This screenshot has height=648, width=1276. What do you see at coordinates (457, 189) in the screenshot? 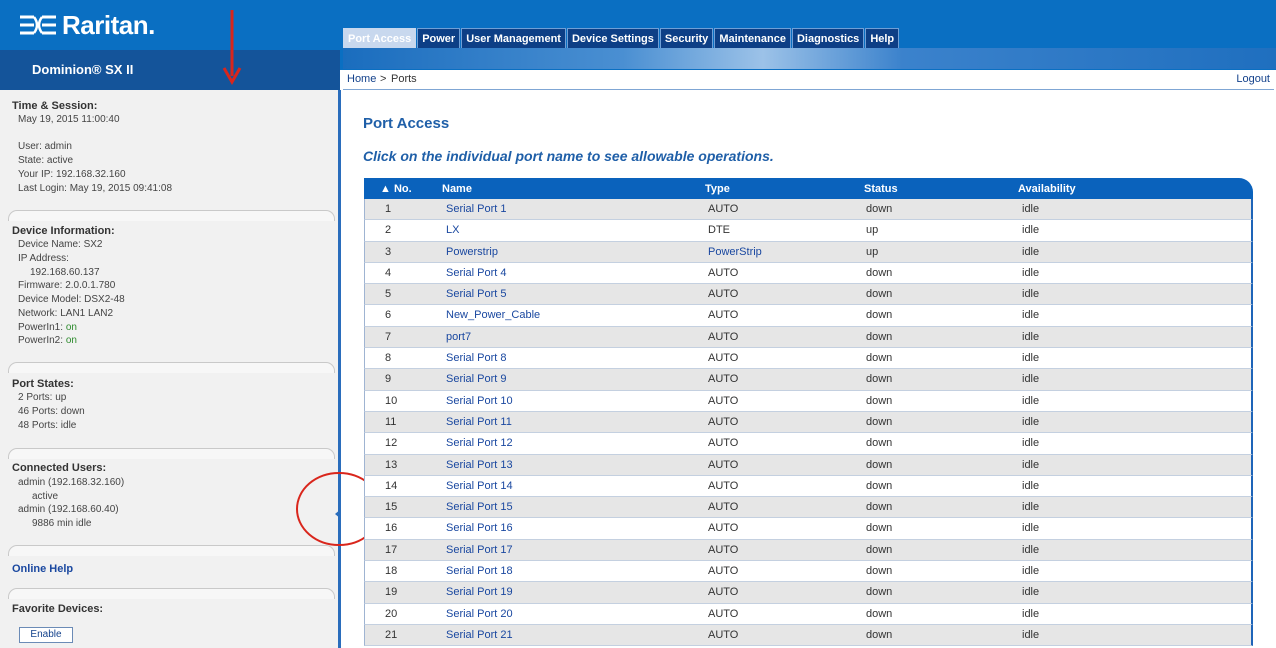
I see `header-name: Name` at bounding box center [457, 189].